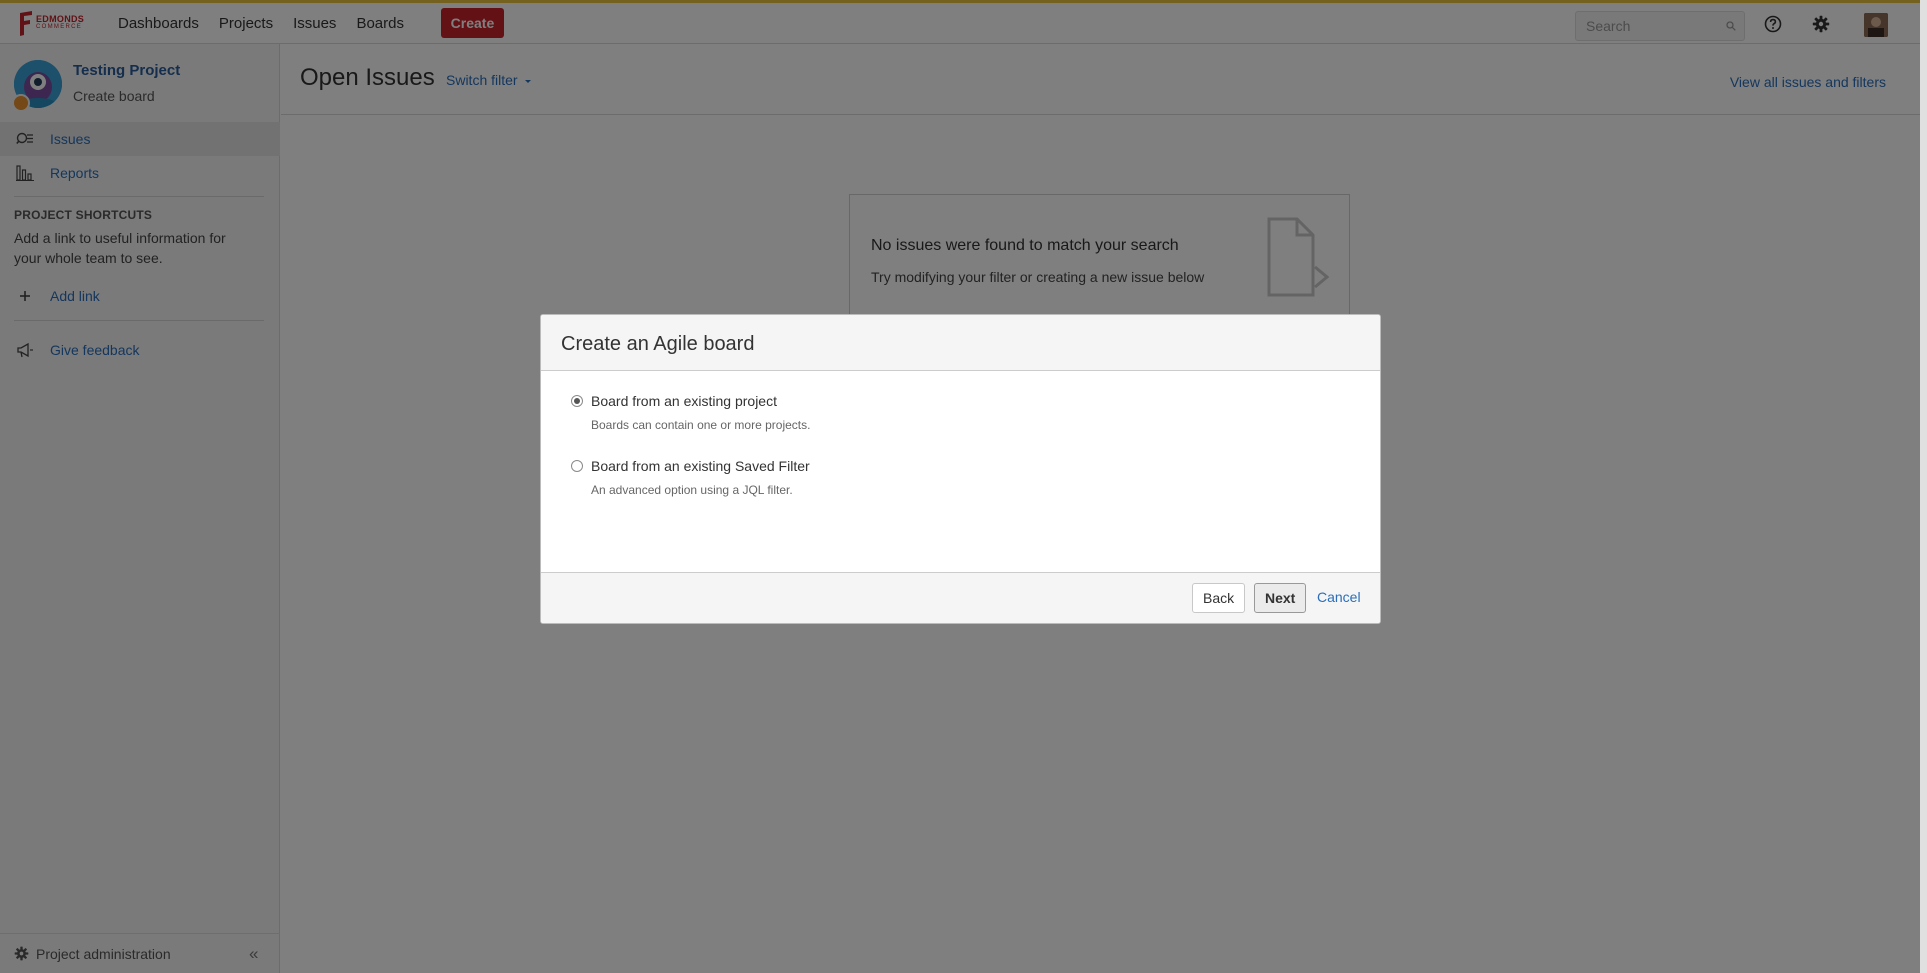 Image resolution: width=1927 pixels, height=973 pixels. What do you see at coordinates (1923, 486) in the screenshot?
I see `page-scrollbar` at bounding box center [1923, 486].